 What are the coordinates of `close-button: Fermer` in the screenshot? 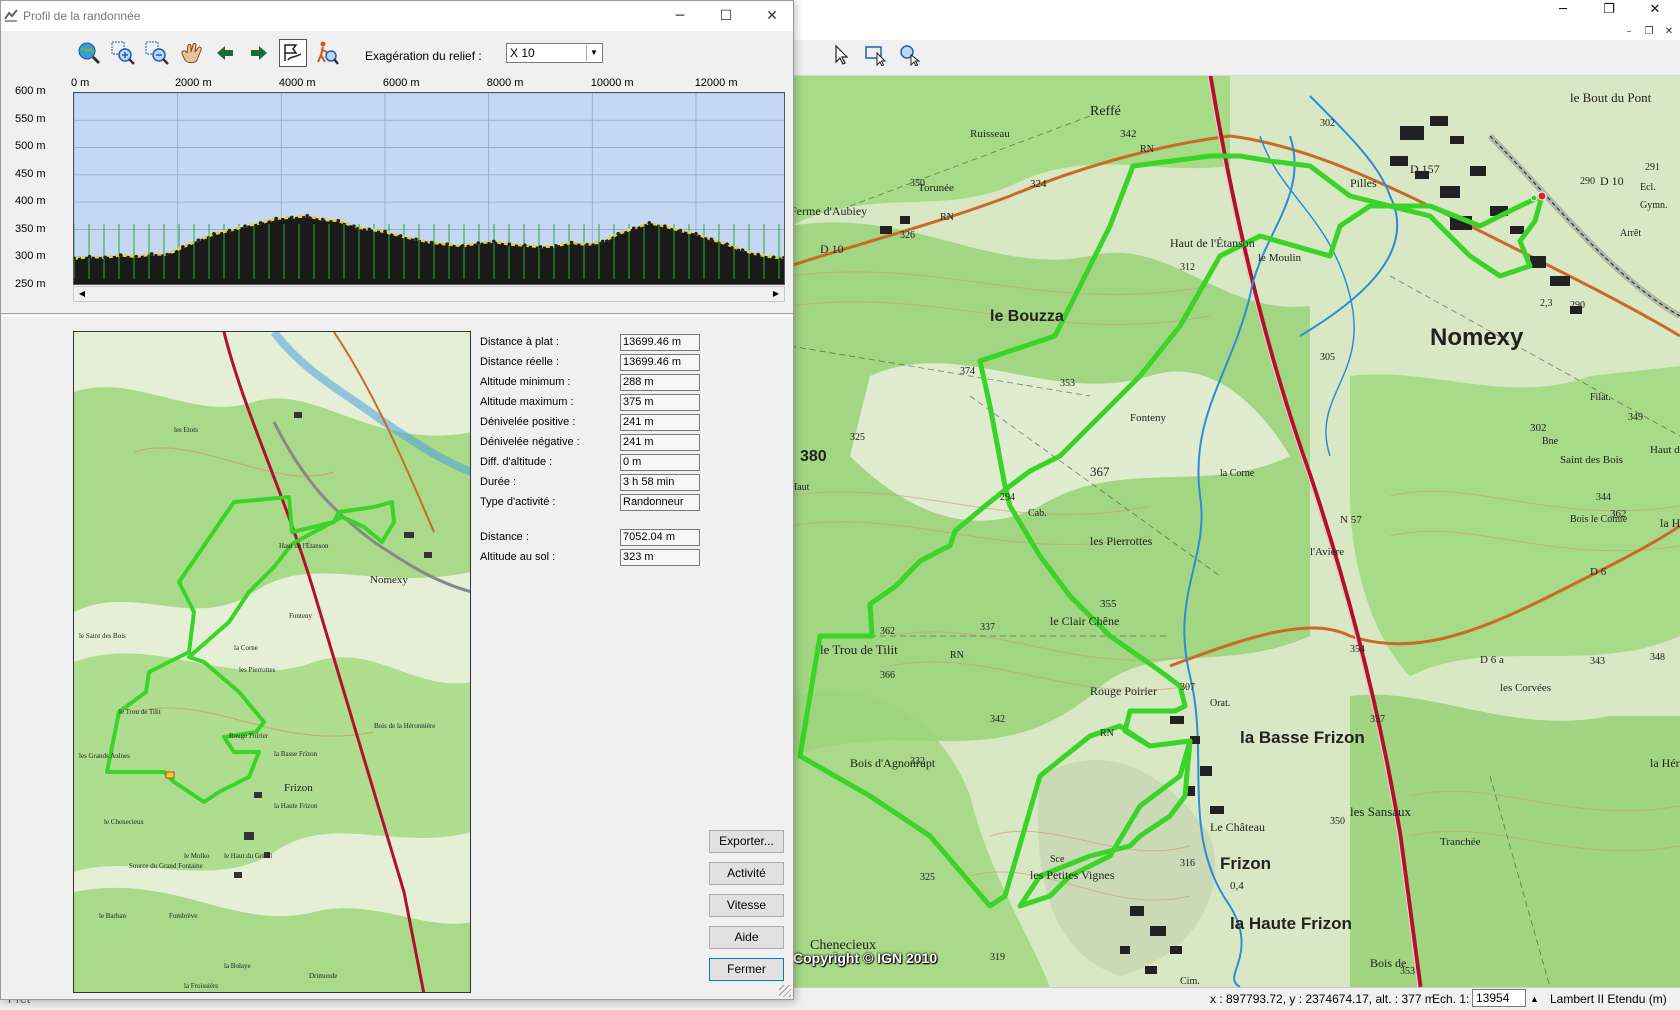 It's located at (746, 969).